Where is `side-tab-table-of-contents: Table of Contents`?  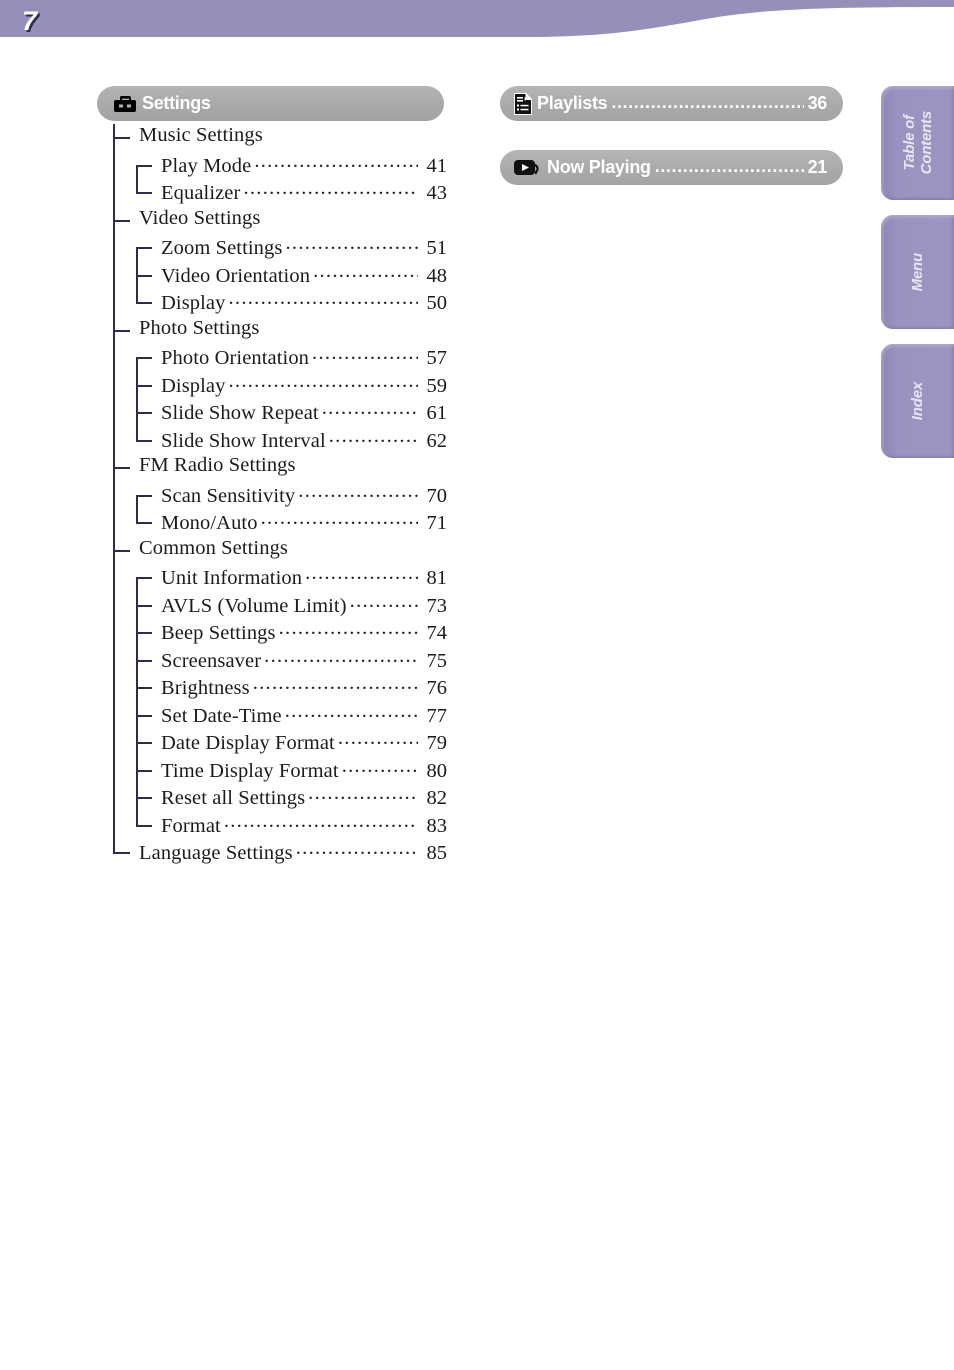
side-tab-table-of-contents: Table of Contents is located at coordinates (917, 143).